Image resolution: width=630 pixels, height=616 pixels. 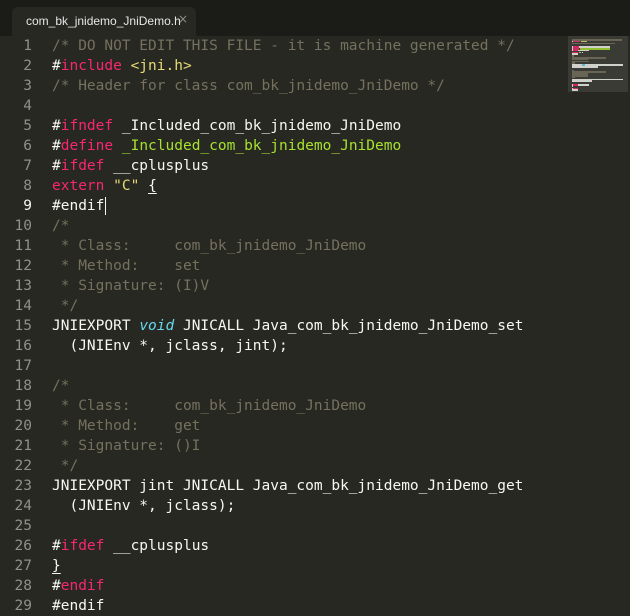 What do you see at coordinates (599, 65) in the screenshot?
I see `minimap` at bounding box center [599, 65].